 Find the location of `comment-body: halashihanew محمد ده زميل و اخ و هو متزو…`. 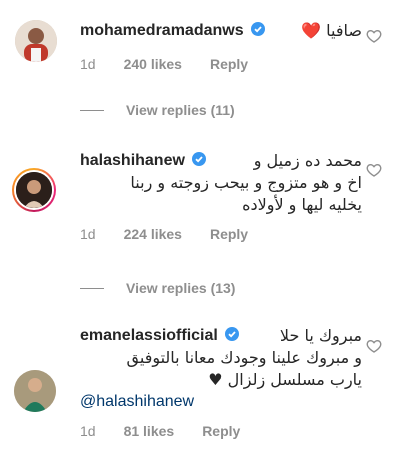

comment-body: halashihanew محمد ده زميل و اخ و هو متزو… is located at coordinates (221, 196).